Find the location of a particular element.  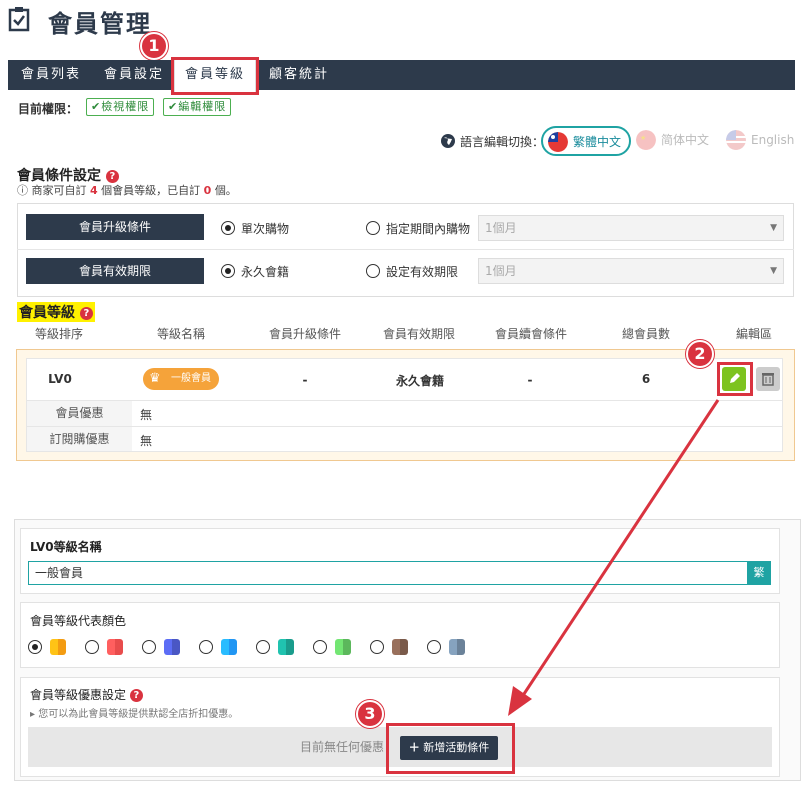

level-renewal: - is located at coordinates (530, 380).